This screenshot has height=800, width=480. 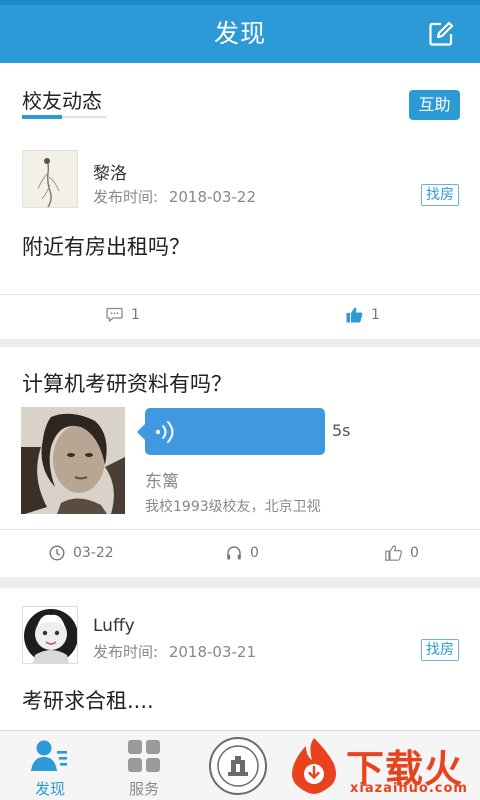 What do you see at coordinates (242, 553) in the screenshot?
I see `listen-count-stat: 0` at bounding box center [242, 553].